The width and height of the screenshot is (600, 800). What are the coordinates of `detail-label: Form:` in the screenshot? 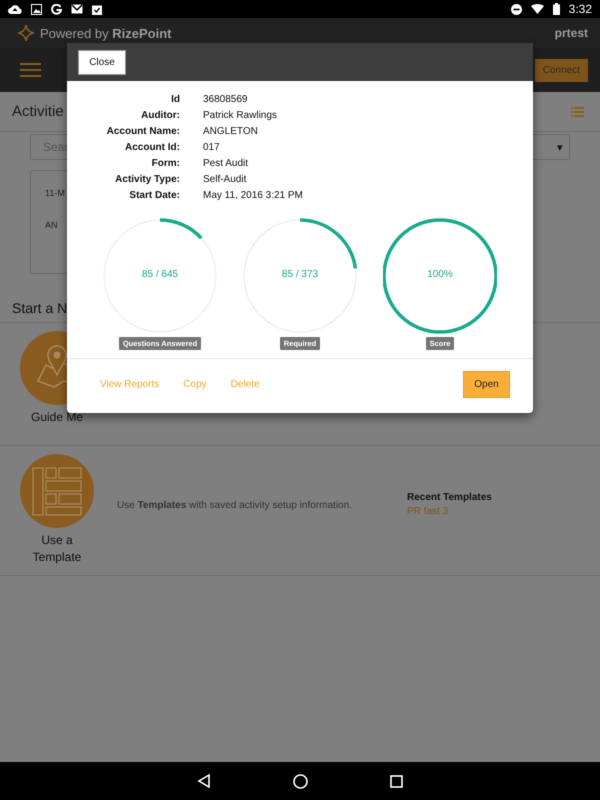 It's located at (165, 163).